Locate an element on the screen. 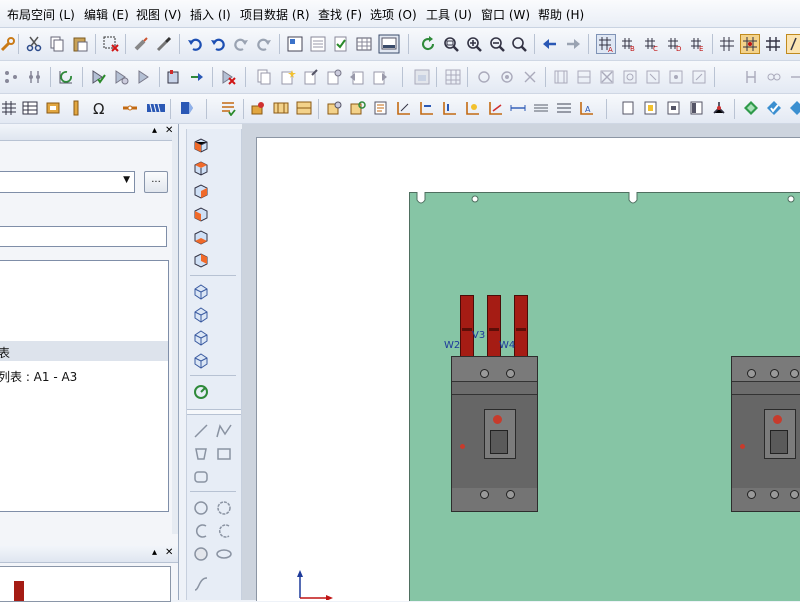 This screenshot has height=602, width=800. page-copy-icon is located at coordinates (264, 77).